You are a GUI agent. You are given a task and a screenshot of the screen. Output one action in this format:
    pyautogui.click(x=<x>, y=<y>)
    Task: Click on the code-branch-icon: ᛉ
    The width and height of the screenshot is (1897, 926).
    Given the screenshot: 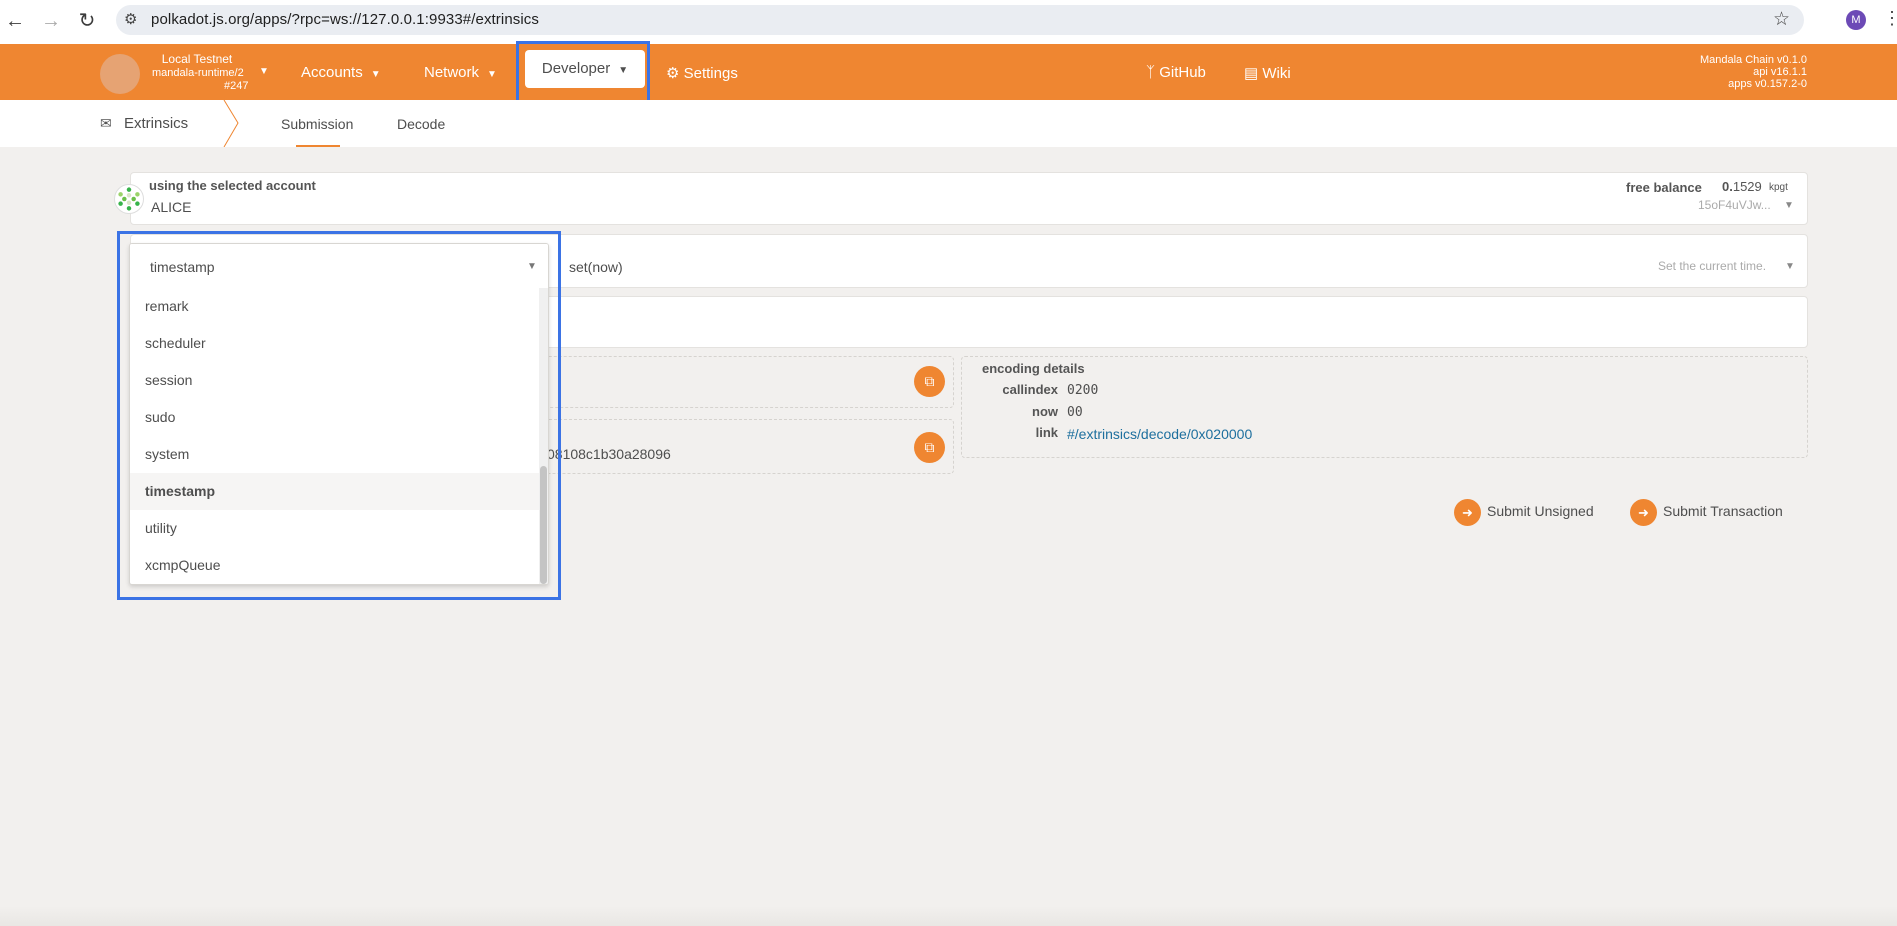 What is the action you would take?
    pyautogui.click(x=1151, y=72)
    